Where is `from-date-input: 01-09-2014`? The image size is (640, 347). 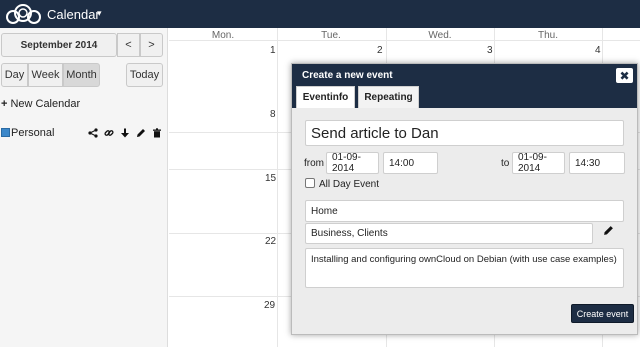 from-date-input: 01-09-2014 is located at coordinates (352, 163).